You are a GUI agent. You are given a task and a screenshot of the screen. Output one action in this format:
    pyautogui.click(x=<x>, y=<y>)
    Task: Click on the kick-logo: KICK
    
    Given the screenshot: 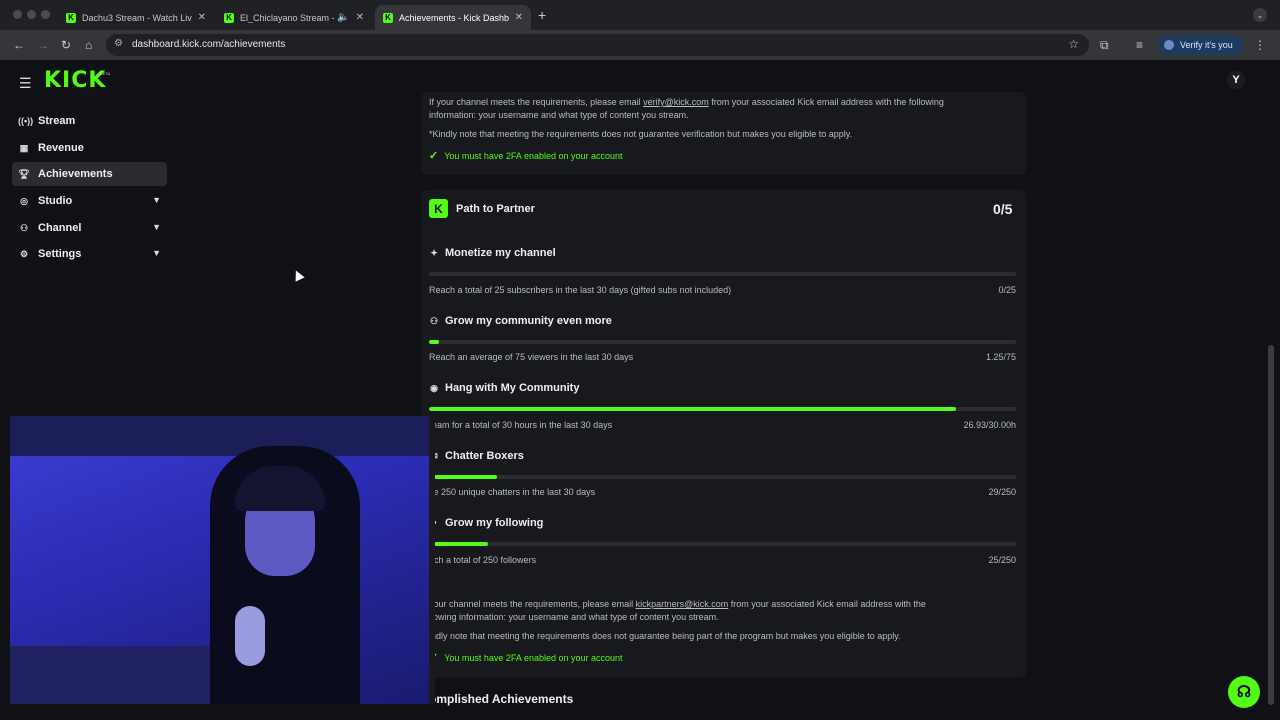 What is the action you would take?
    pyautogui.click(x=75, y=80)
    